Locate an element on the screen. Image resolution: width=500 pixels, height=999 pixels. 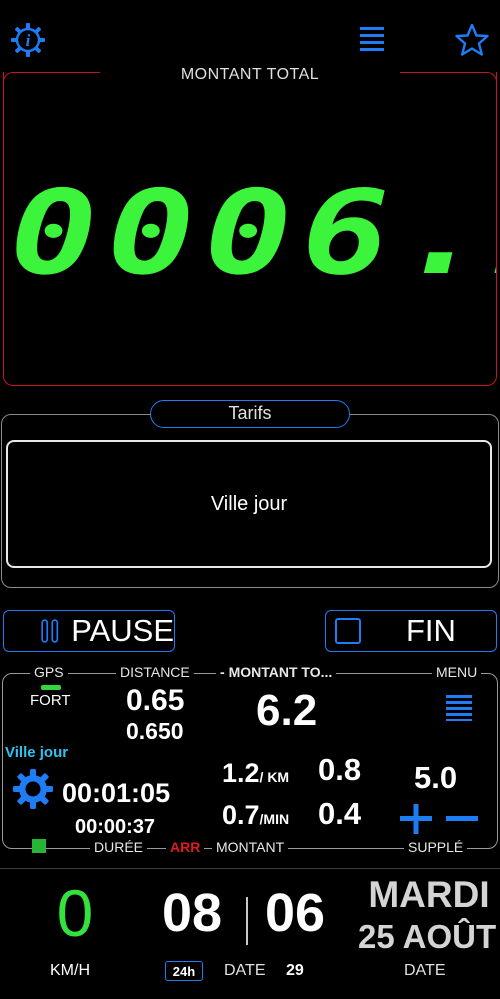
plus-icon is located at coordinates (416, 819).